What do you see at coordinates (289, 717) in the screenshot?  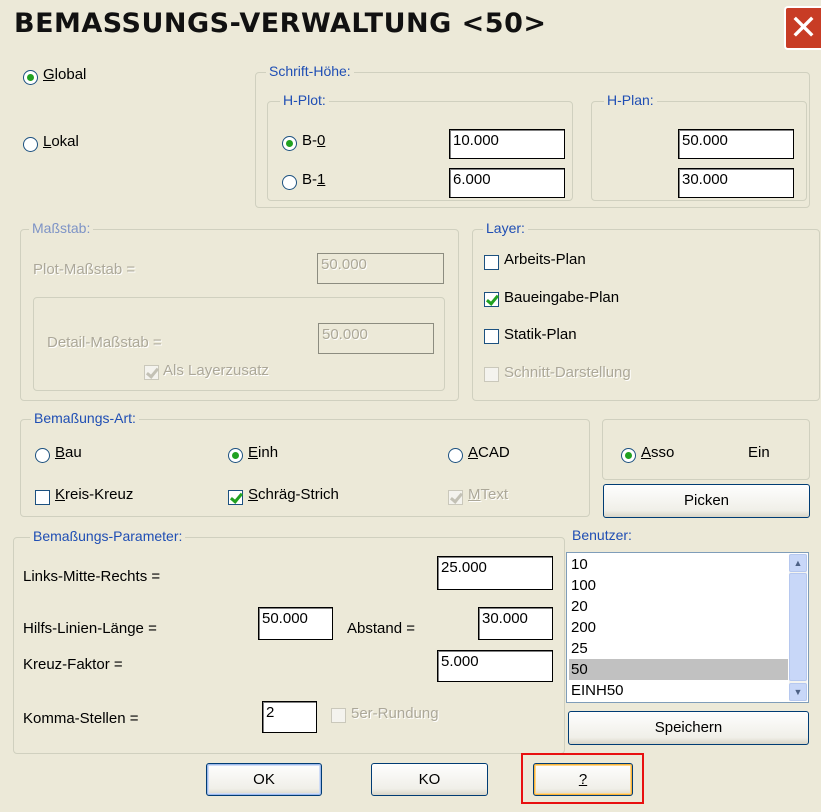 I see `komma-stellen-input: 2` at bounding box center [289, 717].